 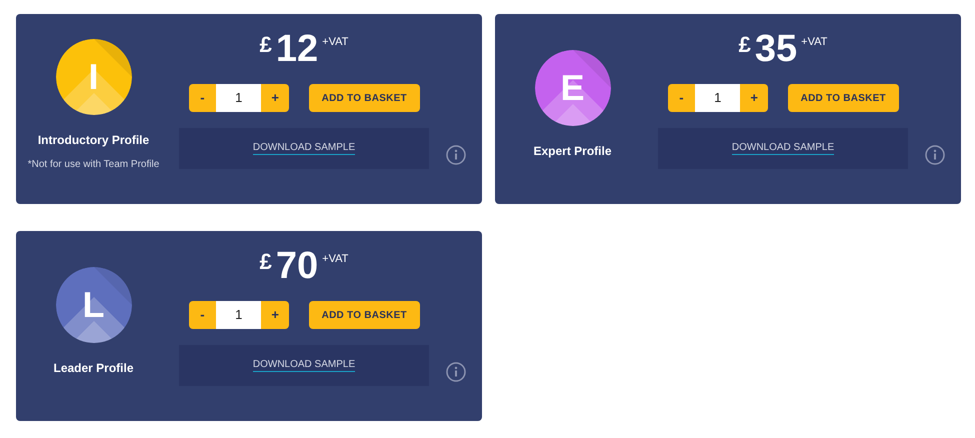 What do you see at coordinates (572, 88) in the screenshot?
I see `logo-letter: E` at bounding box center [572, 88].